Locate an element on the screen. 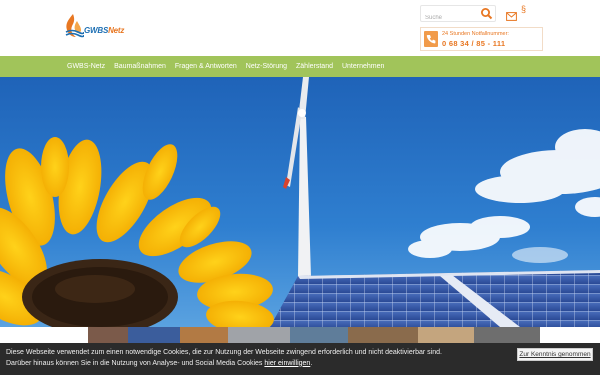 This screenshot has width=600, height=375. hotline-number: 0 68 34 / 85 - 111 is located at coordinates (473, 43).